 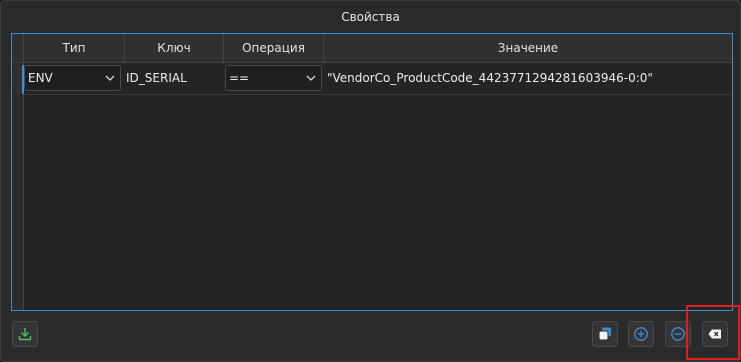 What do you see at coordinates (273, 78) in the screenshot?
I see `operation-combobox: ==` at bounding box center [273, 78].